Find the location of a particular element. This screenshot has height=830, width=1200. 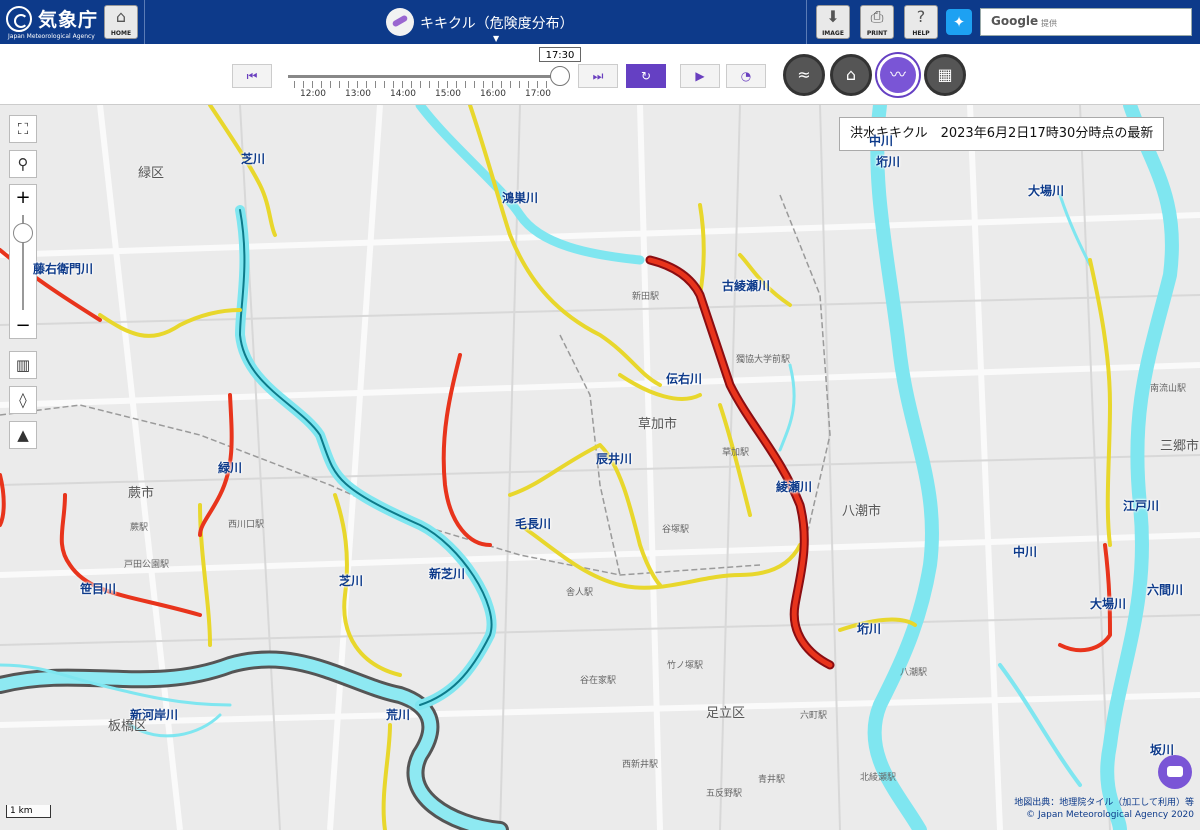

zoom-slider-handle is located at coordinates (23, 233).